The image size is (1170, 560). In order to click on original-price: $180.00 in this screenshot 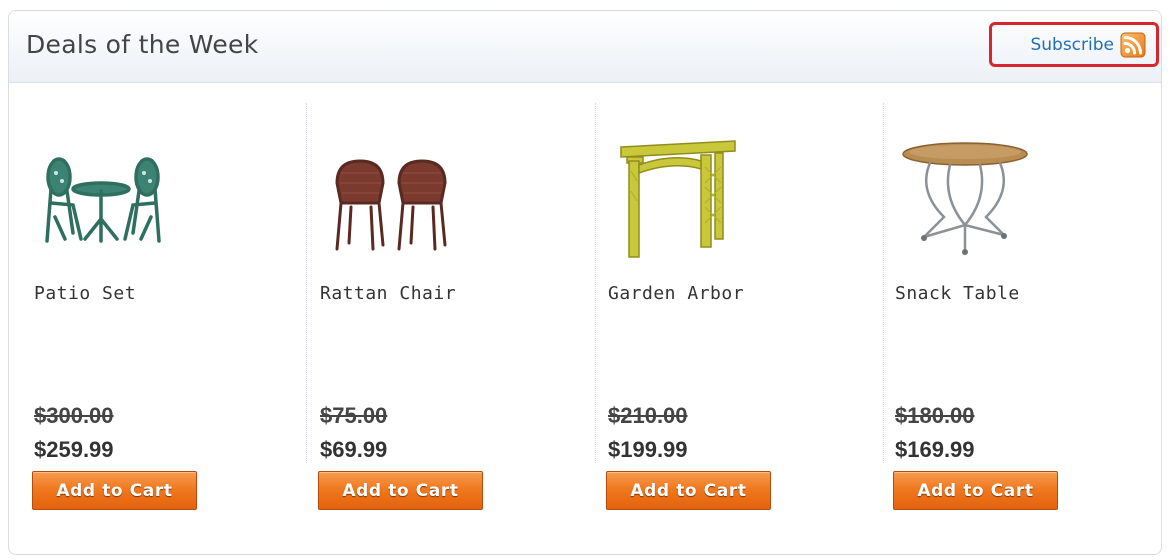, I will do `click(935, 415)`.